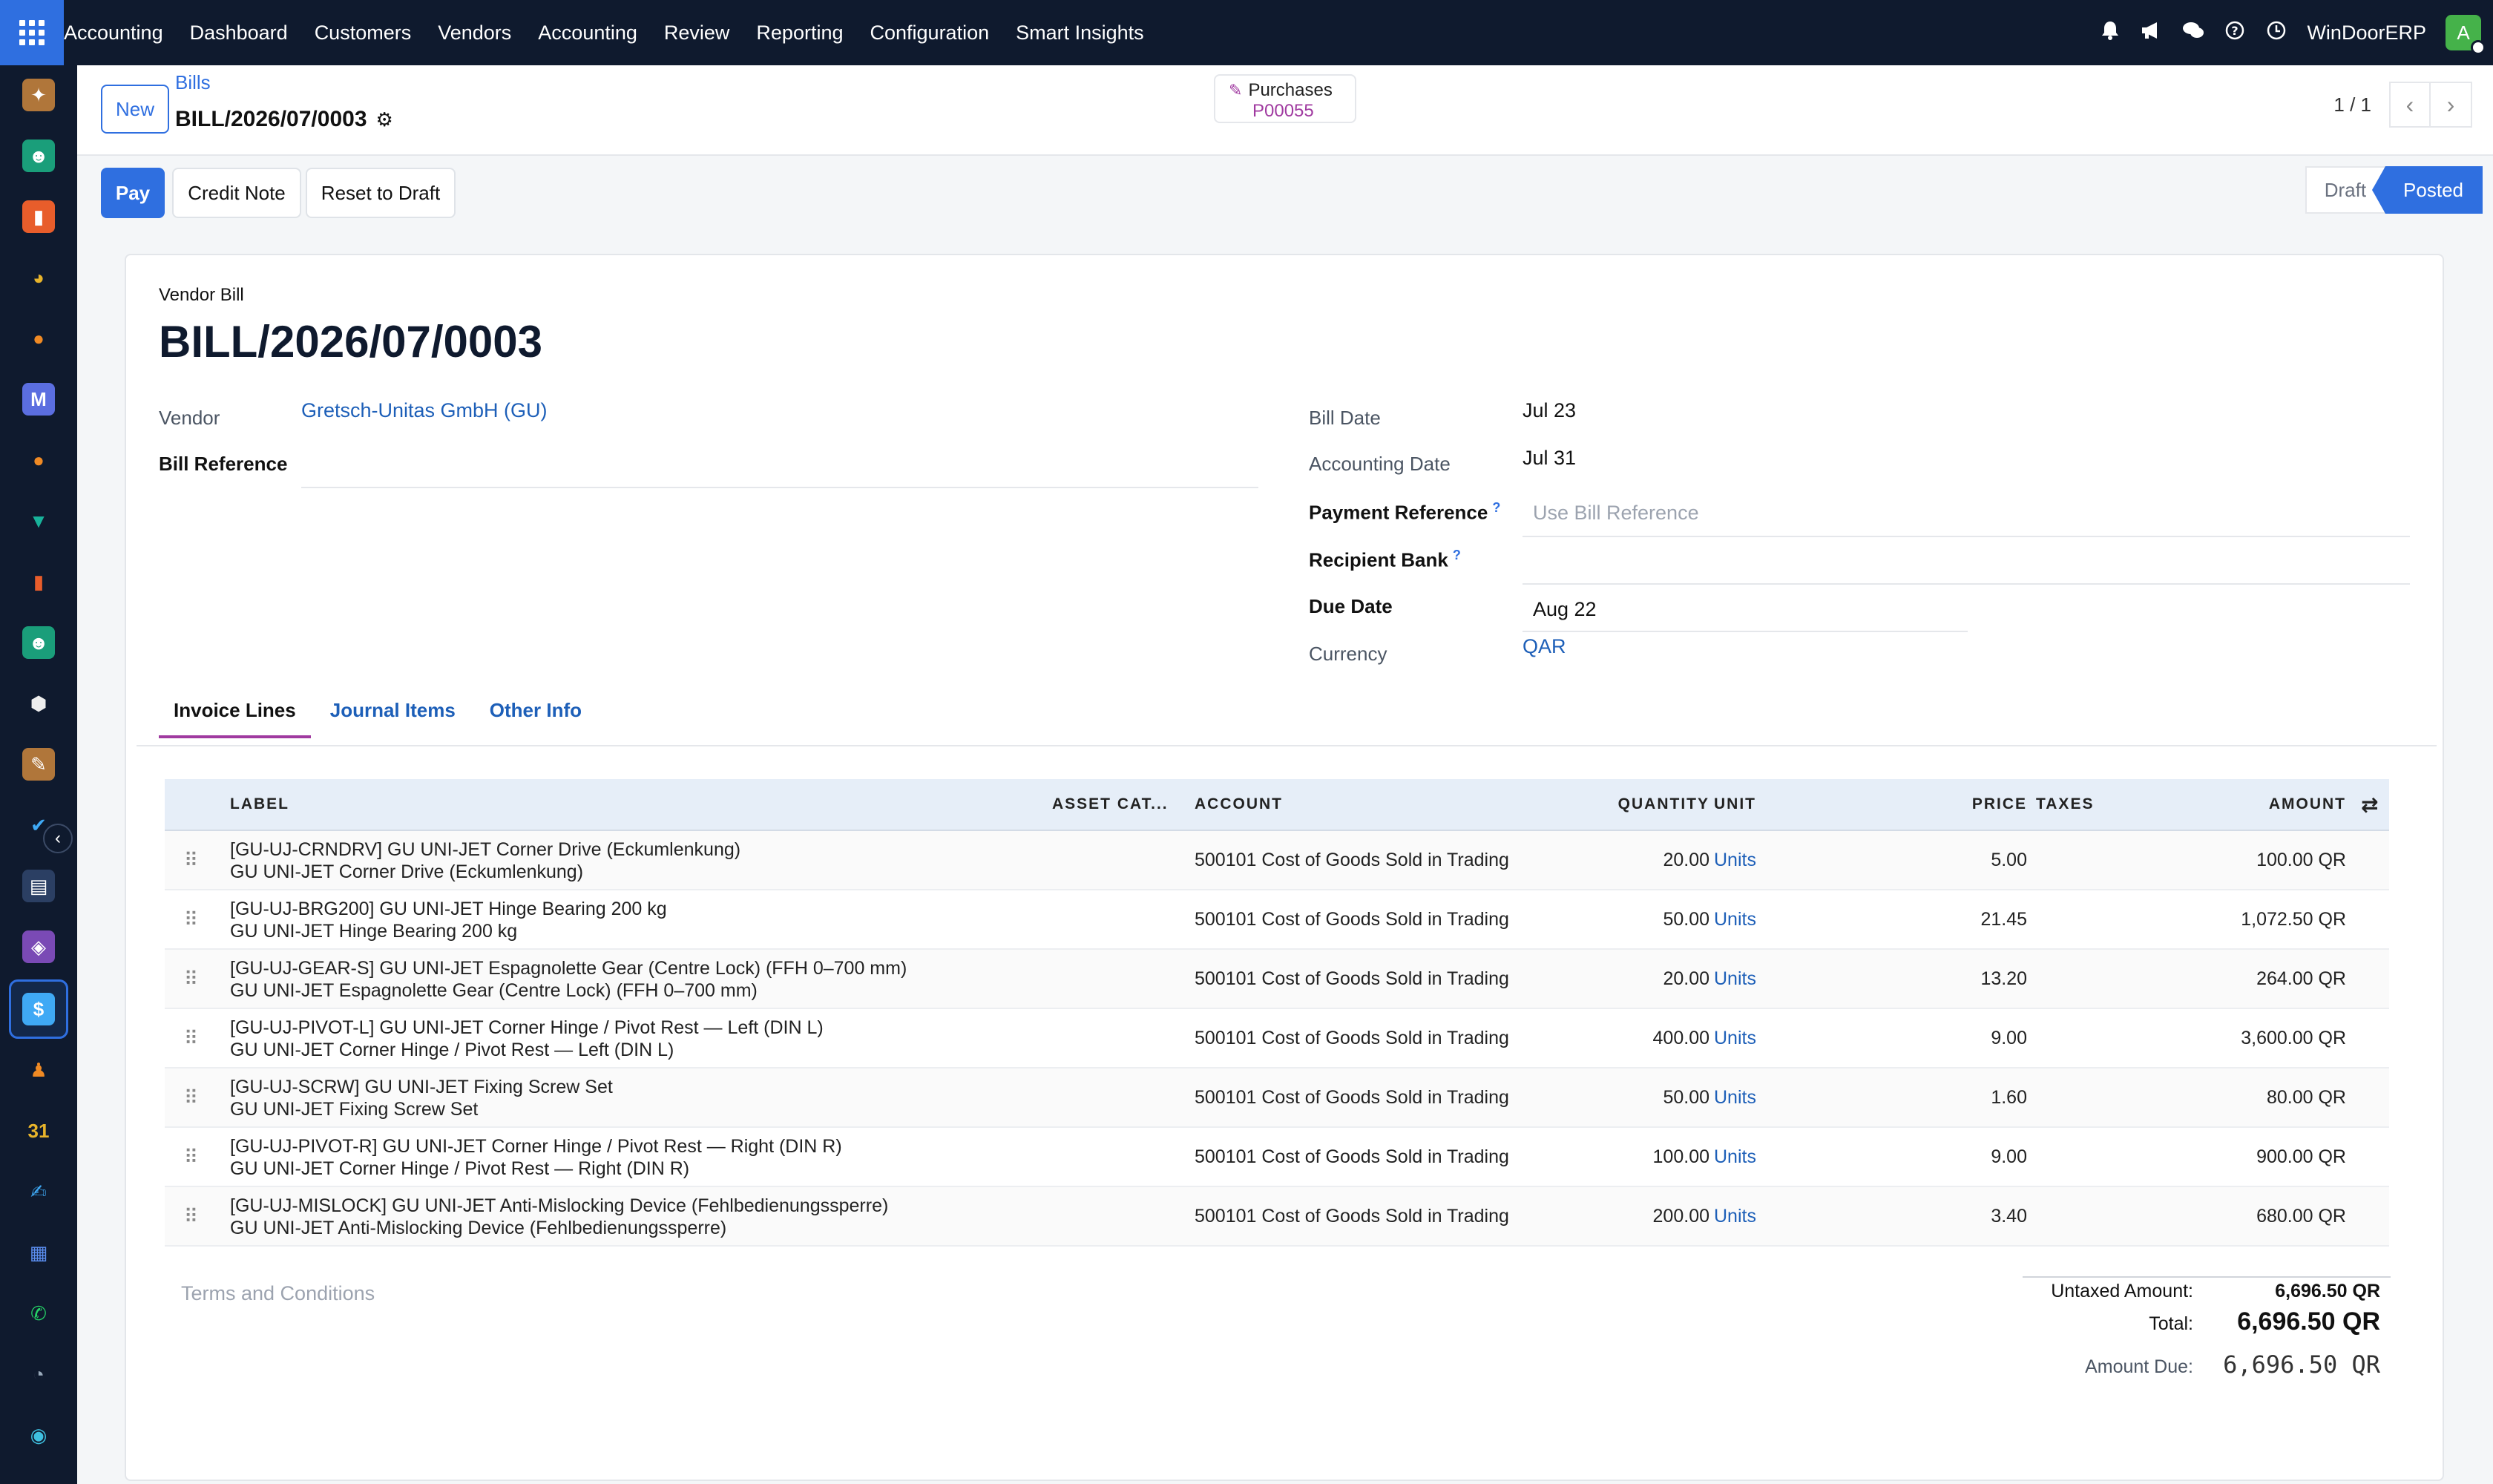 This screenshot has height=1484, width=2493. I want to click on menu-configuration: Configuration, so click(930, 33).